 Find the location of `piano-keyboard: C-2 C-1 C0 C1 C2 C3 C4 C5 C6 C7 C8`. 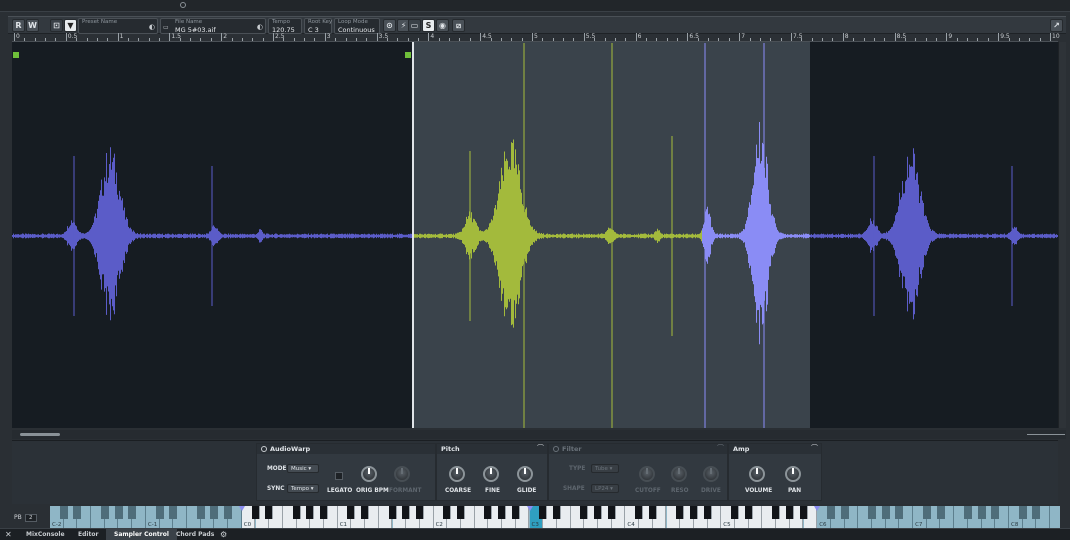

piano-keyboard: C-2 C-1 C0 C1 C2 C3 C4 C5 C6 C7 C8 is located at coordinates (555, 517).